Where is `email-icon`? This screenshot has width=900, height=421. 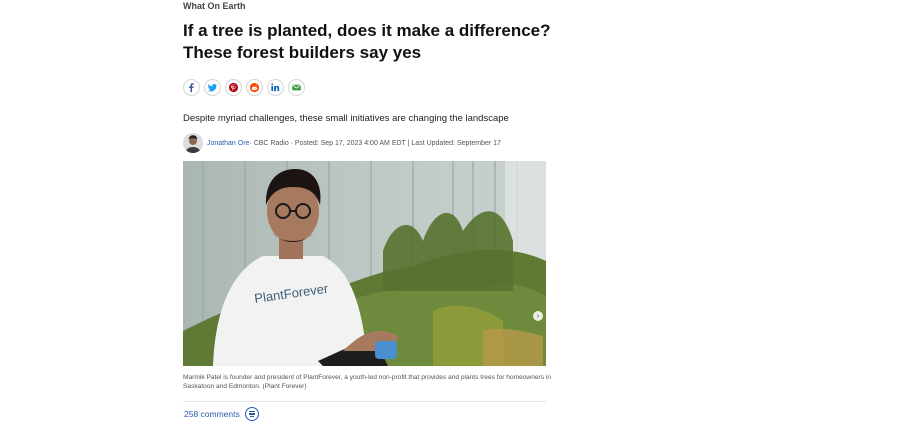 email-icon is located at coordinates (296, 87).